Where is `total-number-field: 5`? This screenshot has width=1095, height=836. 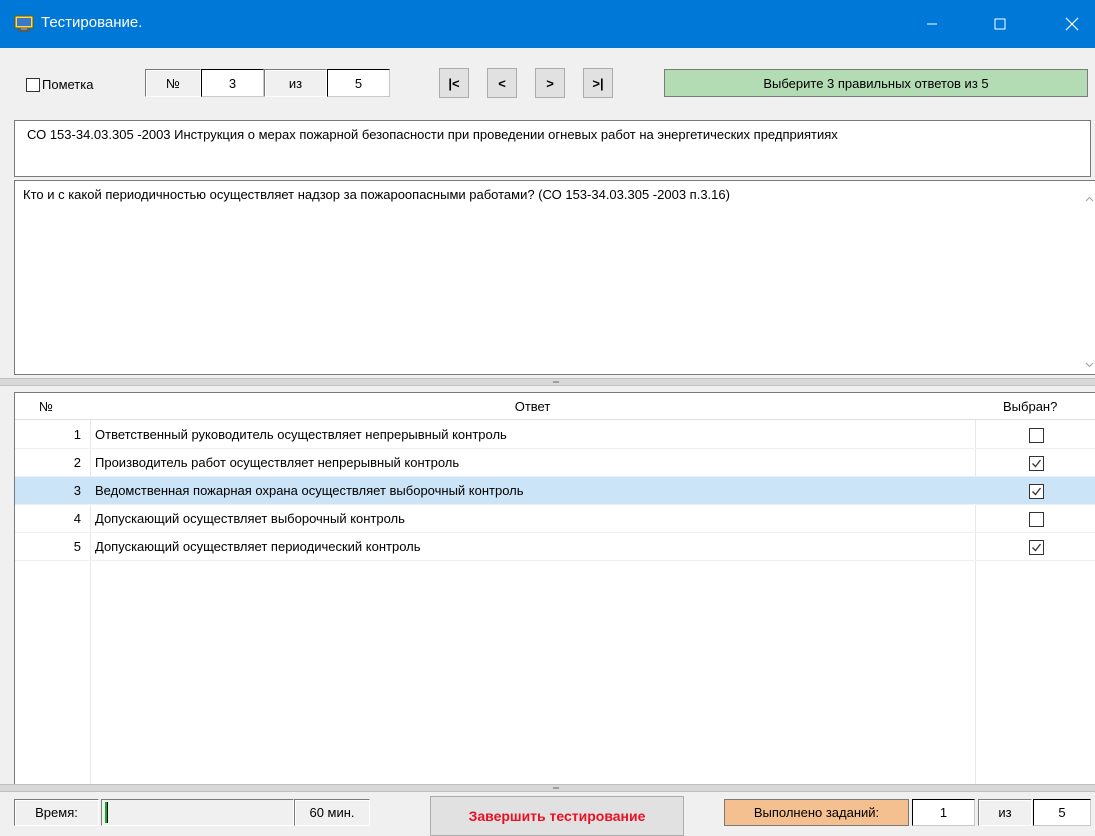 total-number-field: 5 is located at coordinates (358, 83).